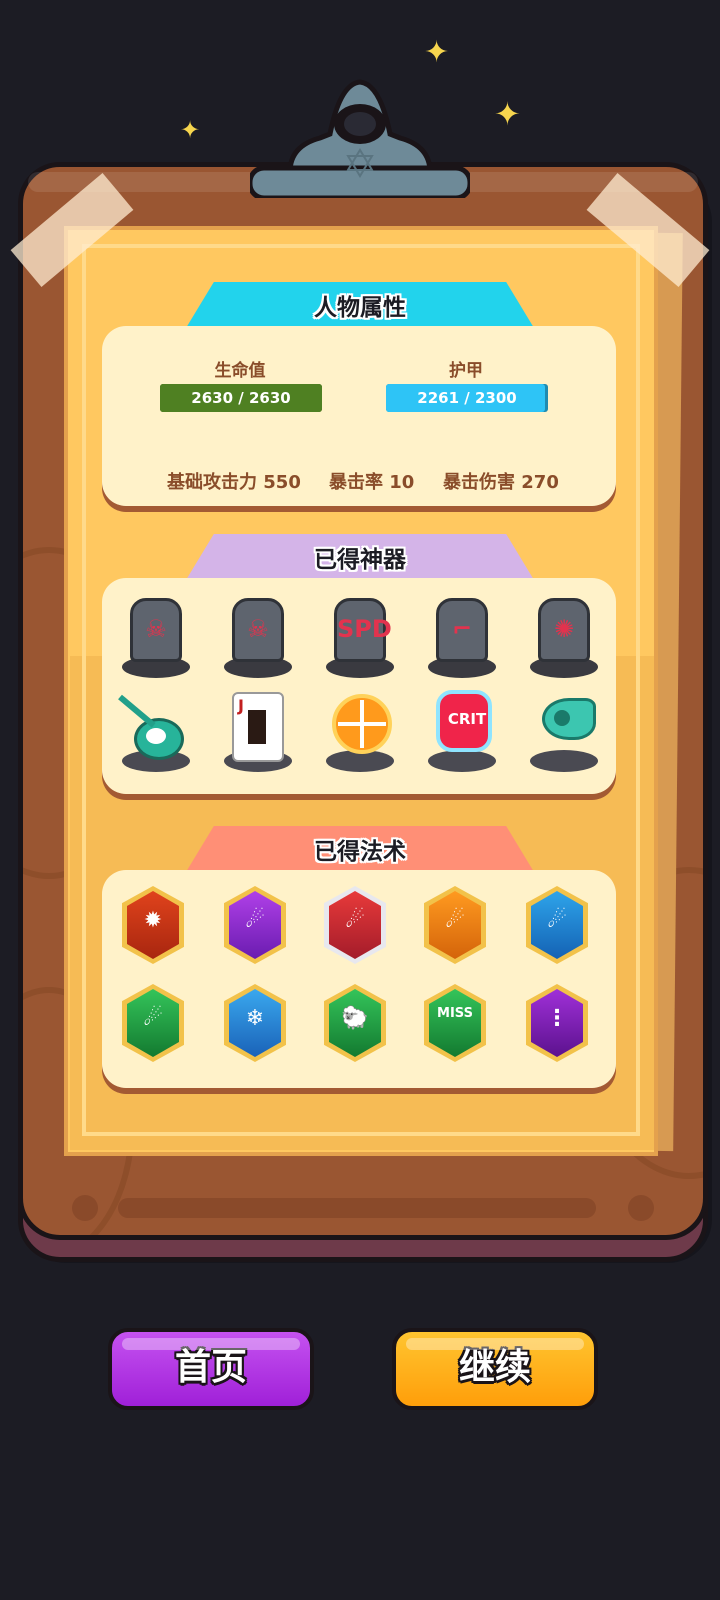  Describe the element at coordinates (360, 308) in the screenshot. I see `attributes-title: 人物属性` at that location.